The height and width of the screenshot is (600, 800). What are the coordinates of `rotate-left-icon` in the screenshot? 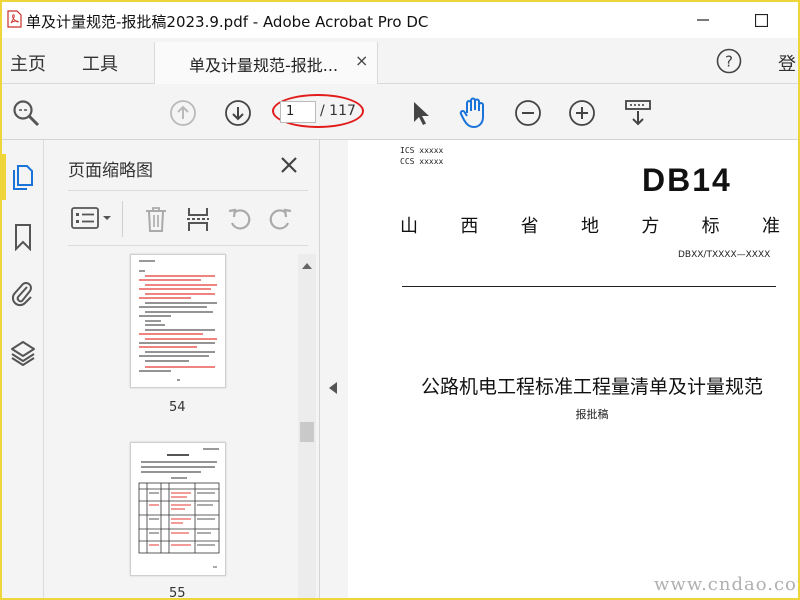 It's located at (239, 219).